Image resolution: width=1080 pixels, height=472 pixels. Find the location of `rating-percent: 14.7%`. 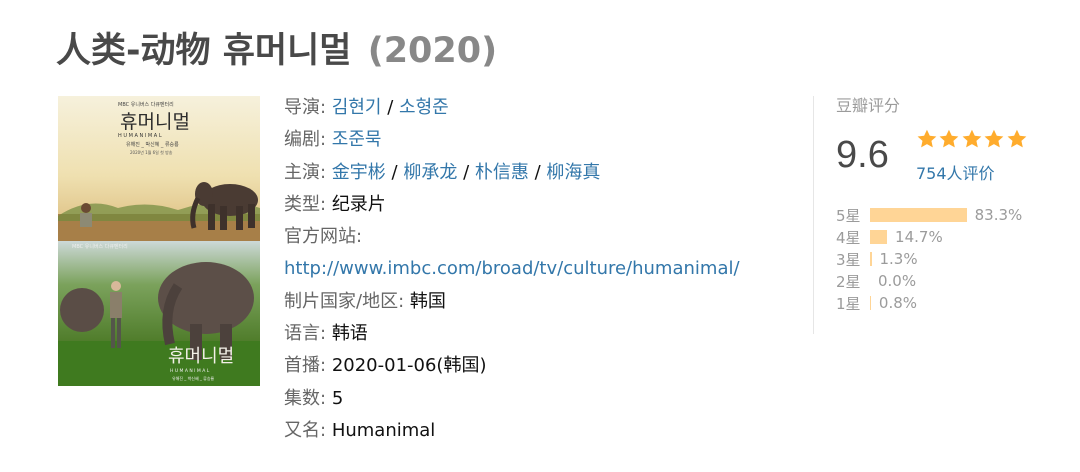

rating-percent: 14.7% is located at coordinates (919, 237).